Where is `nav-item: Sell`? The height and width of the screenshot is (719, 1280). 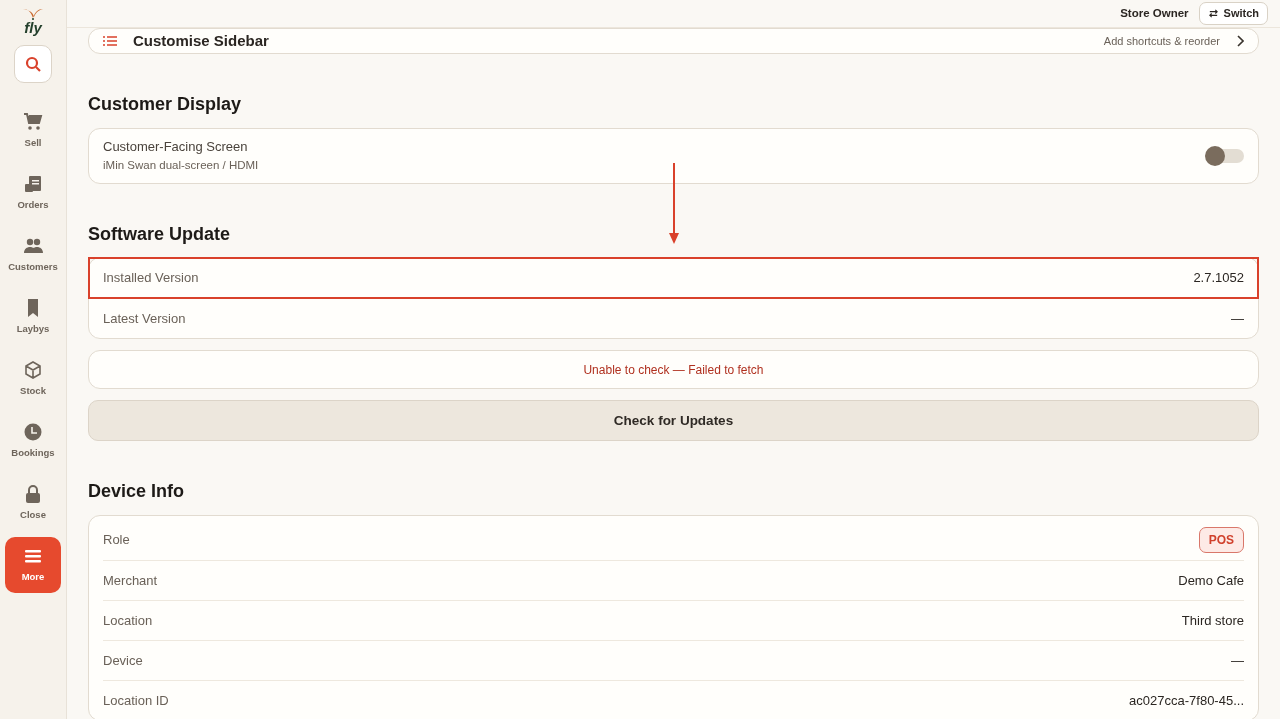 nav-item: Sell is located at coordinates (33, 131).